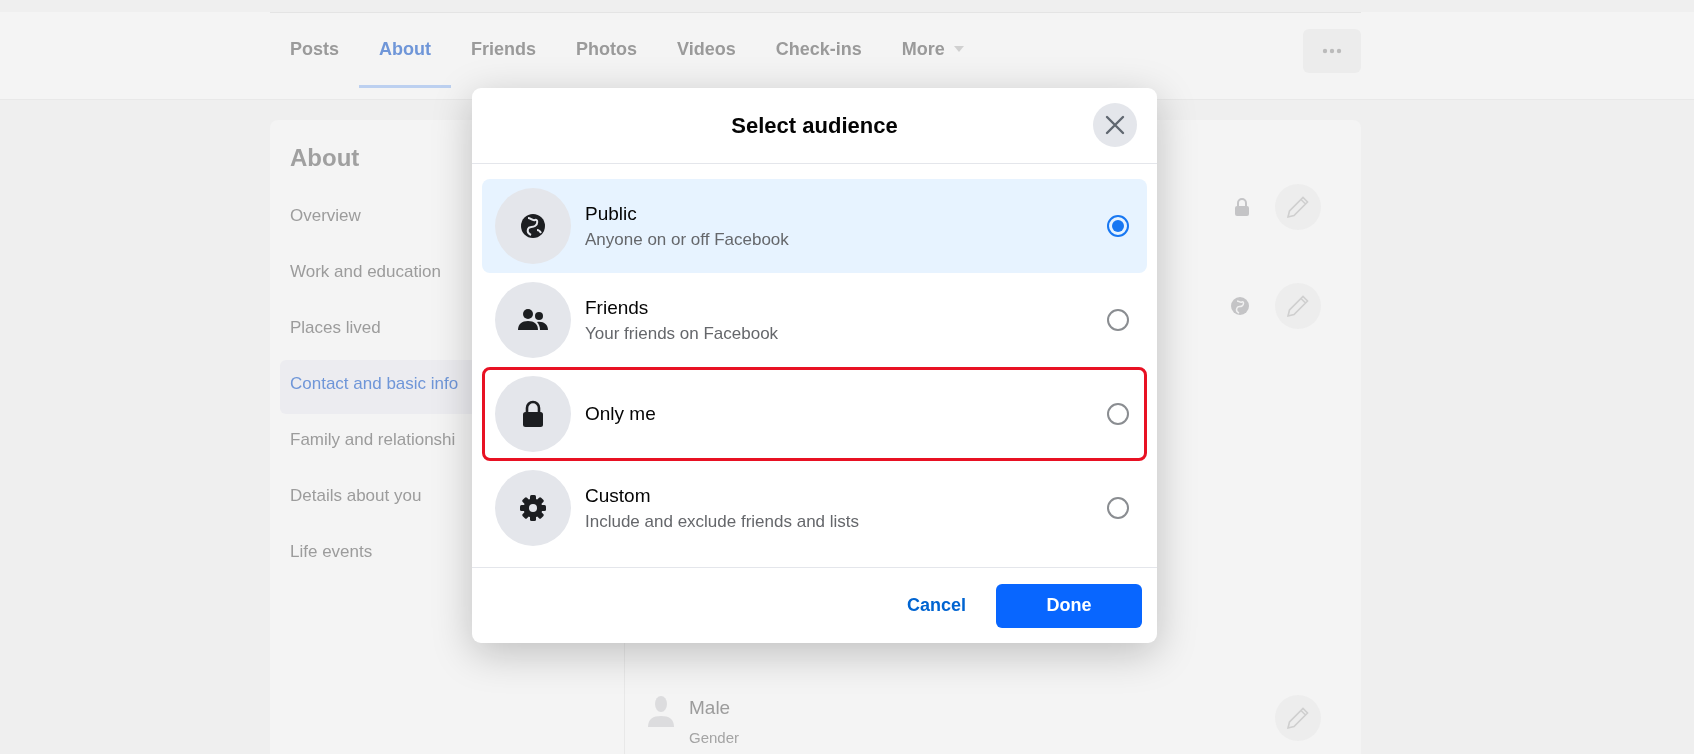 Image resolution: width=1694 pixels, height=754 pixels. I want to click on gender-label: Gender, so click(714, 737).